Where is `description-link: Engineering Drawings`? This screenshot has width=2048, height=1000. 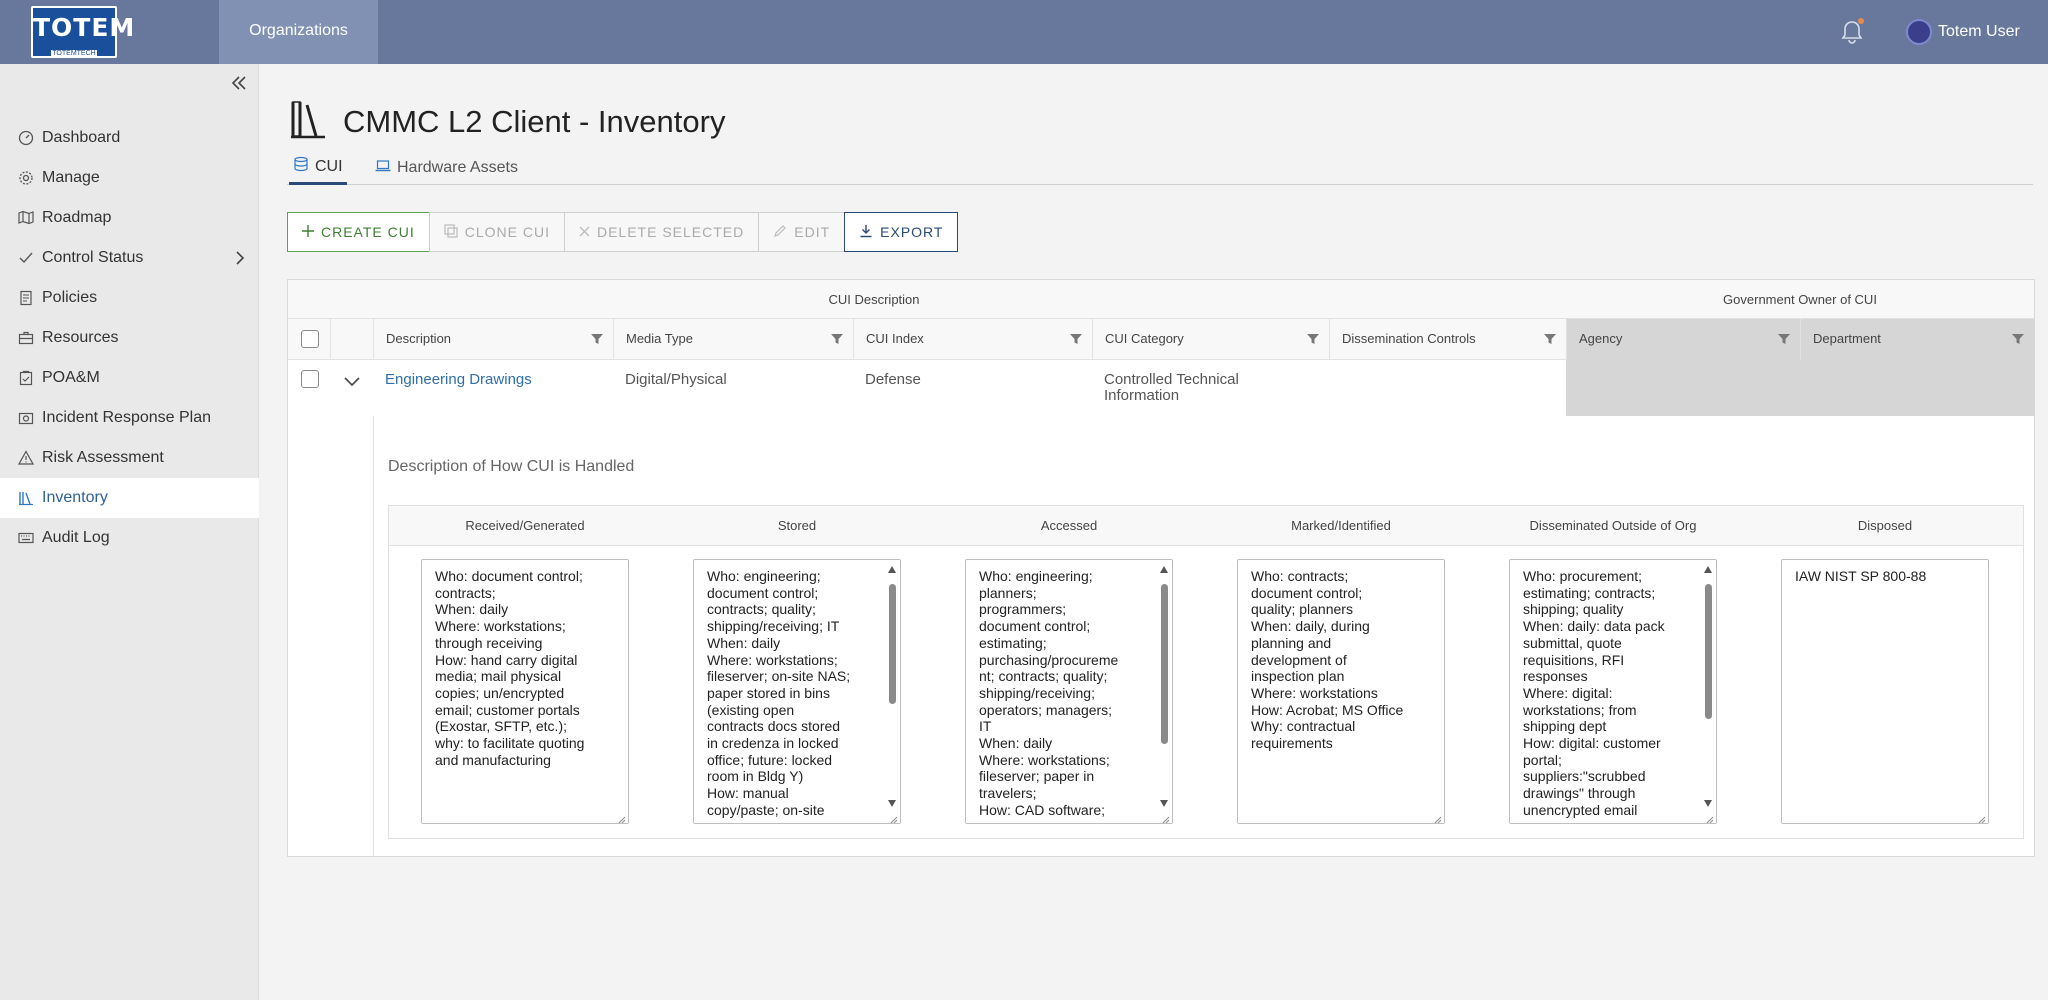 description-link: Engineering Drawings is located at coordinates (458, 380).